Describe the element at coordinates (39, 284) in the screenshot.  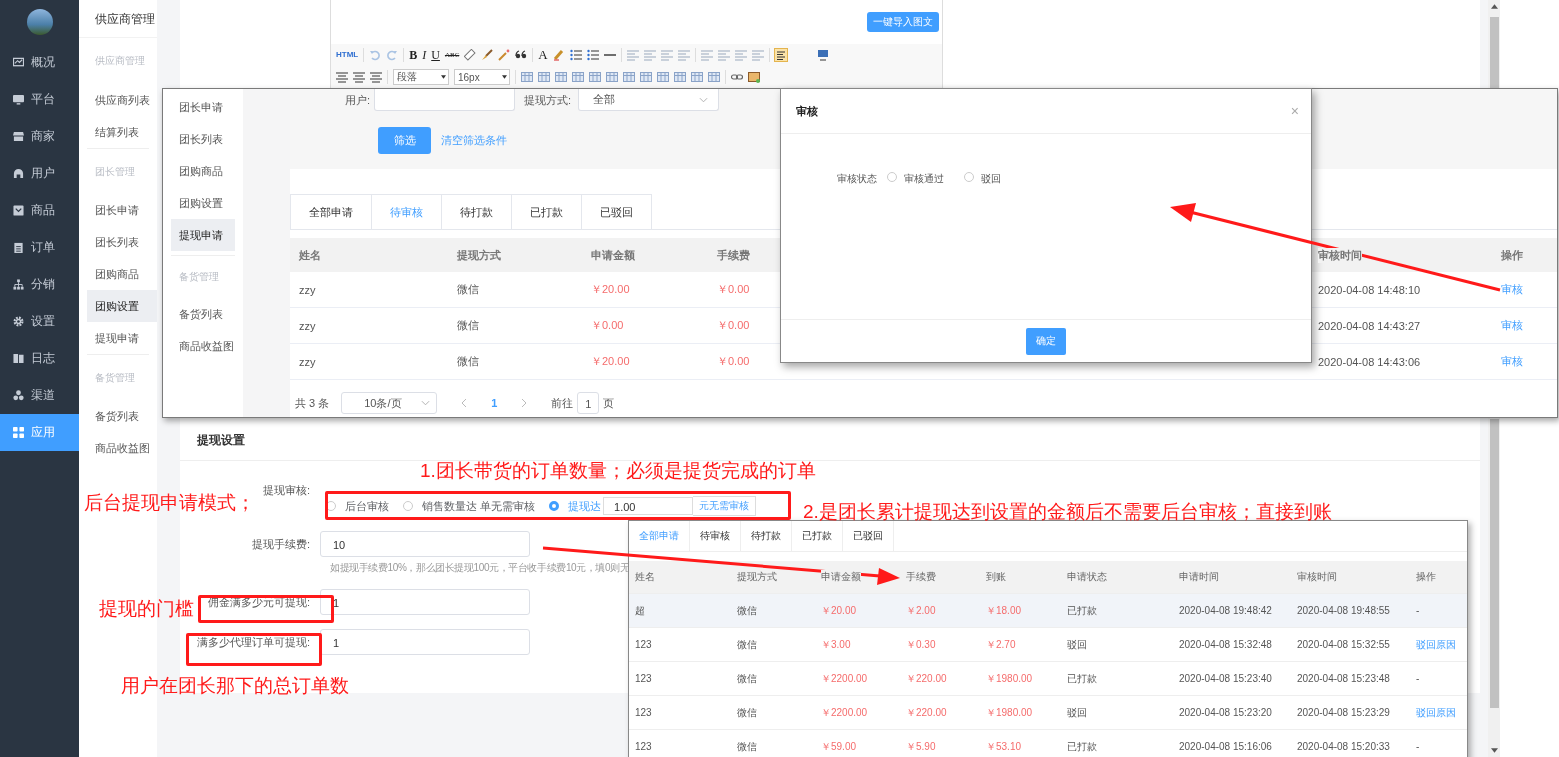
I see `sidebar-item: 分销` at that location.